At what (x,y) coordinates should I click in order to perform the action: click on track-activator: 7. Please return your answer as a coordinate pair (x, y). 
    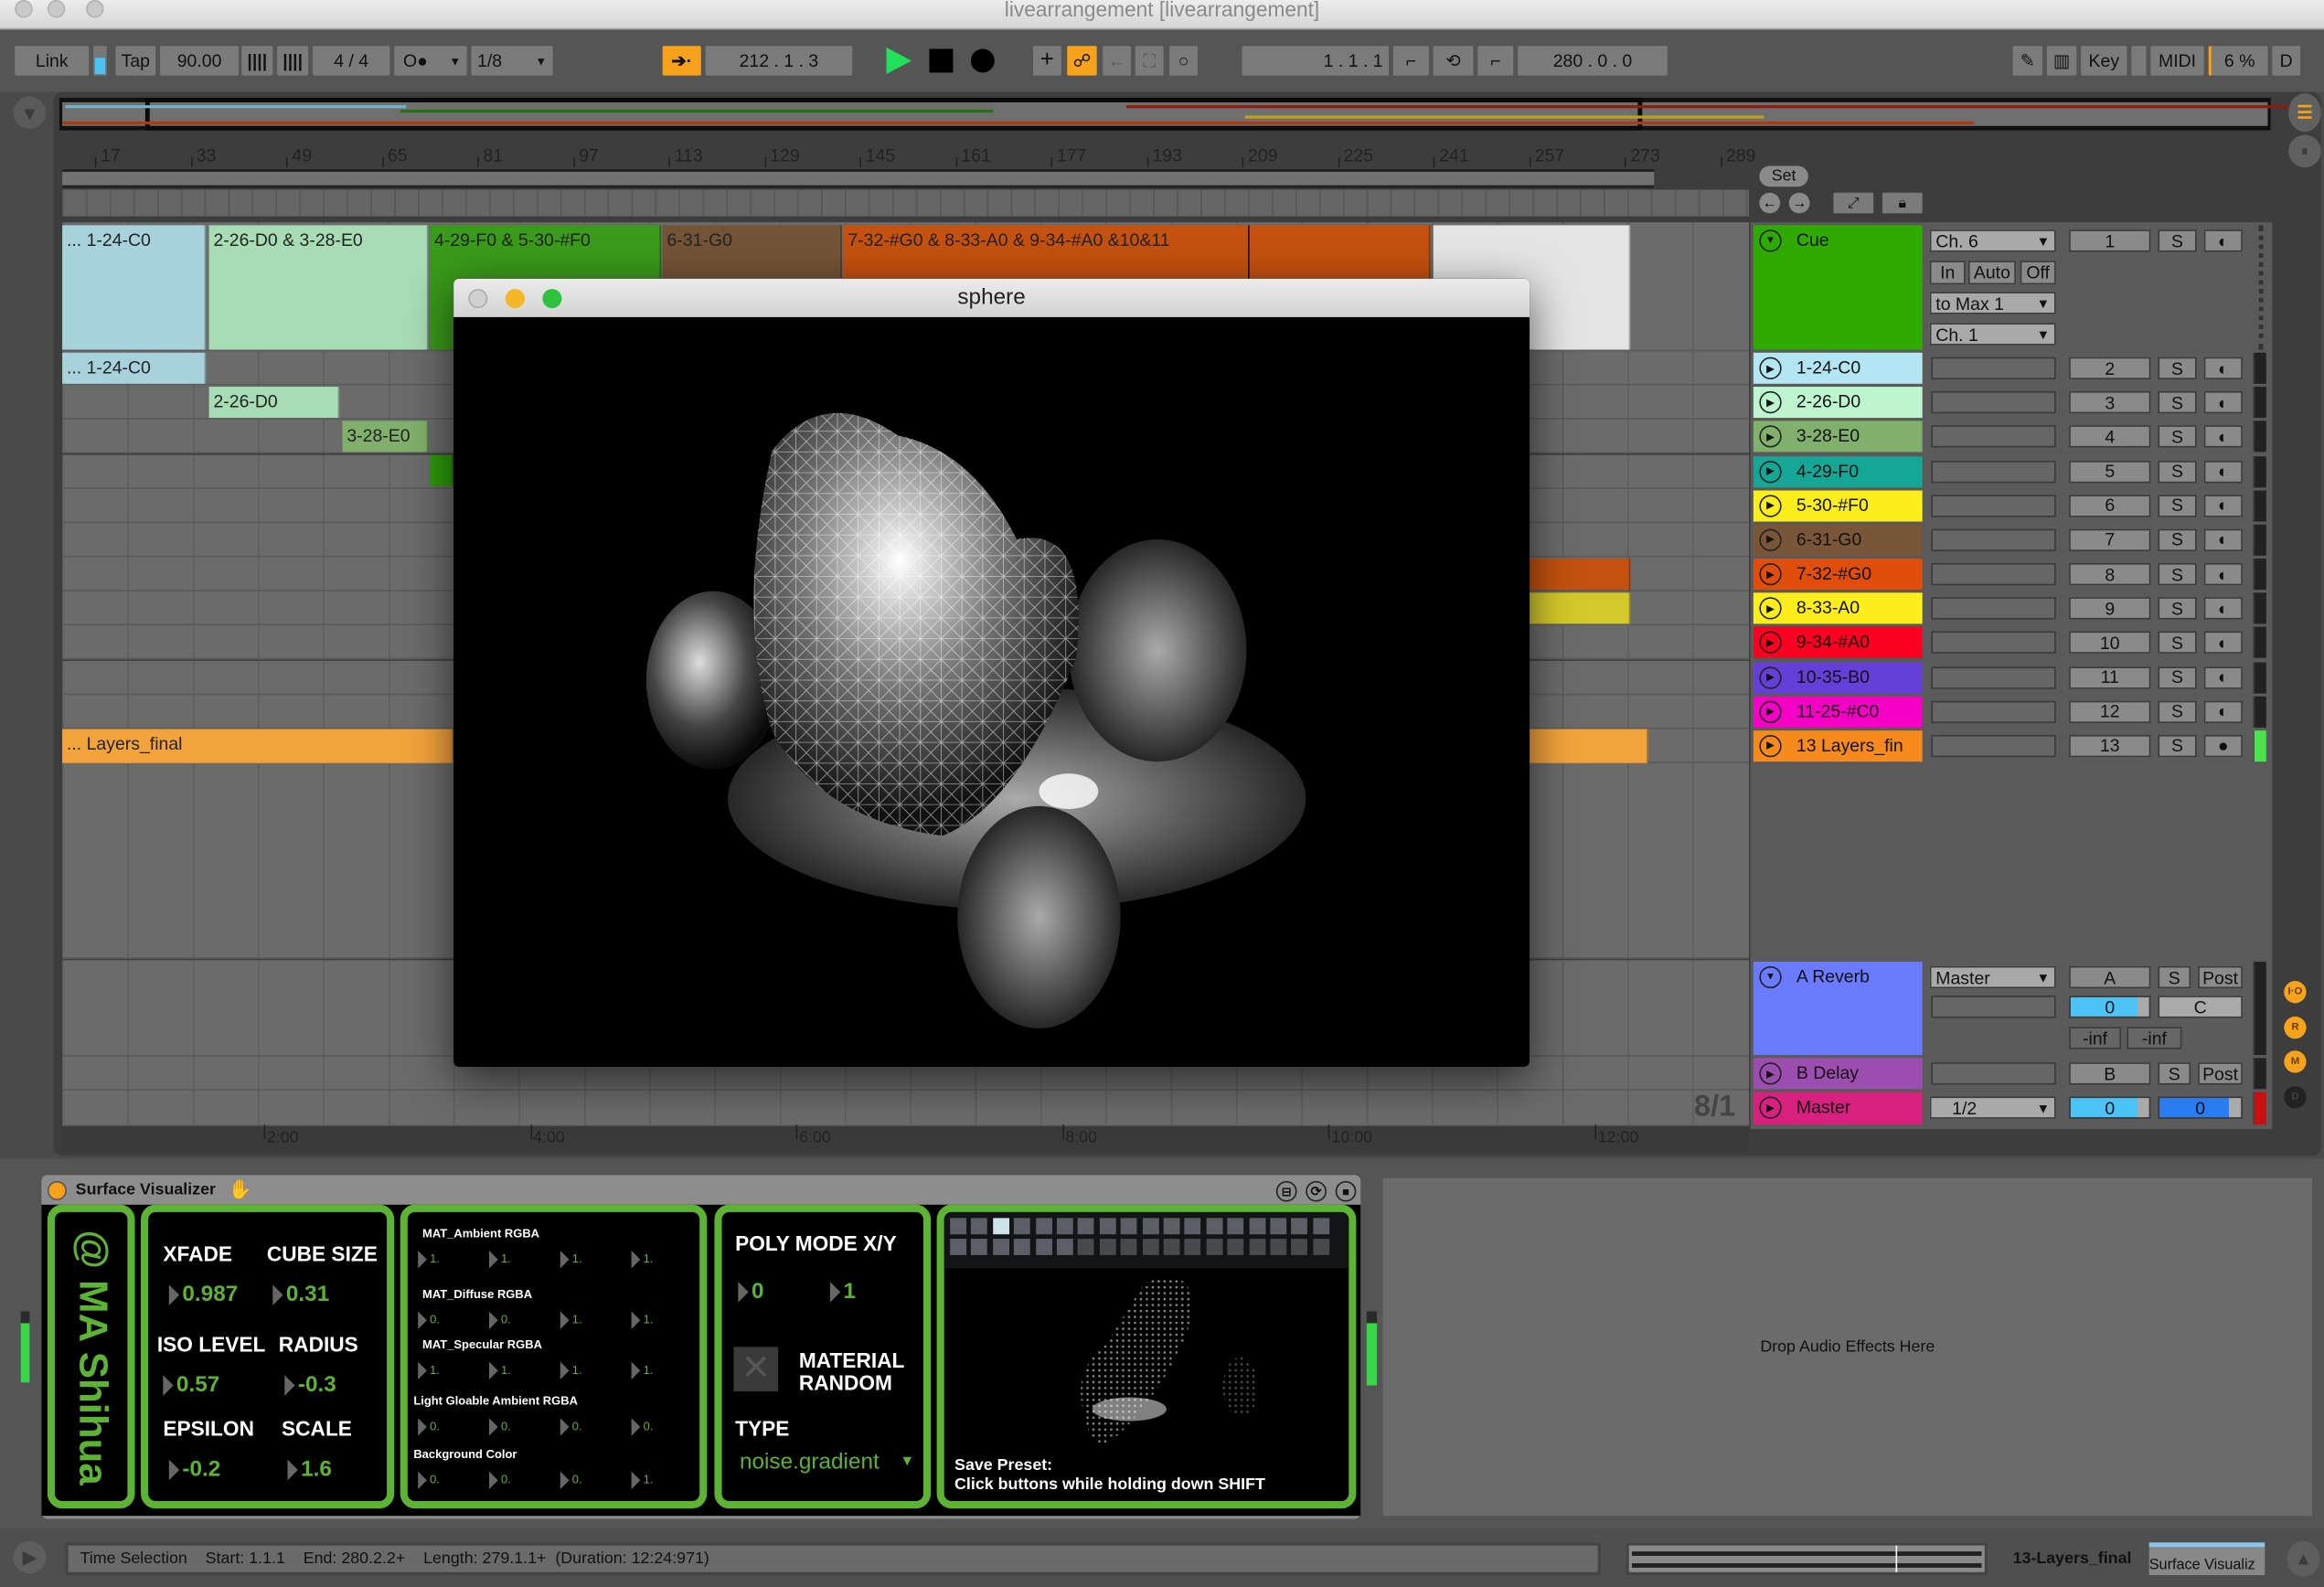
    Looking at the image, I should click on (2110, 539).